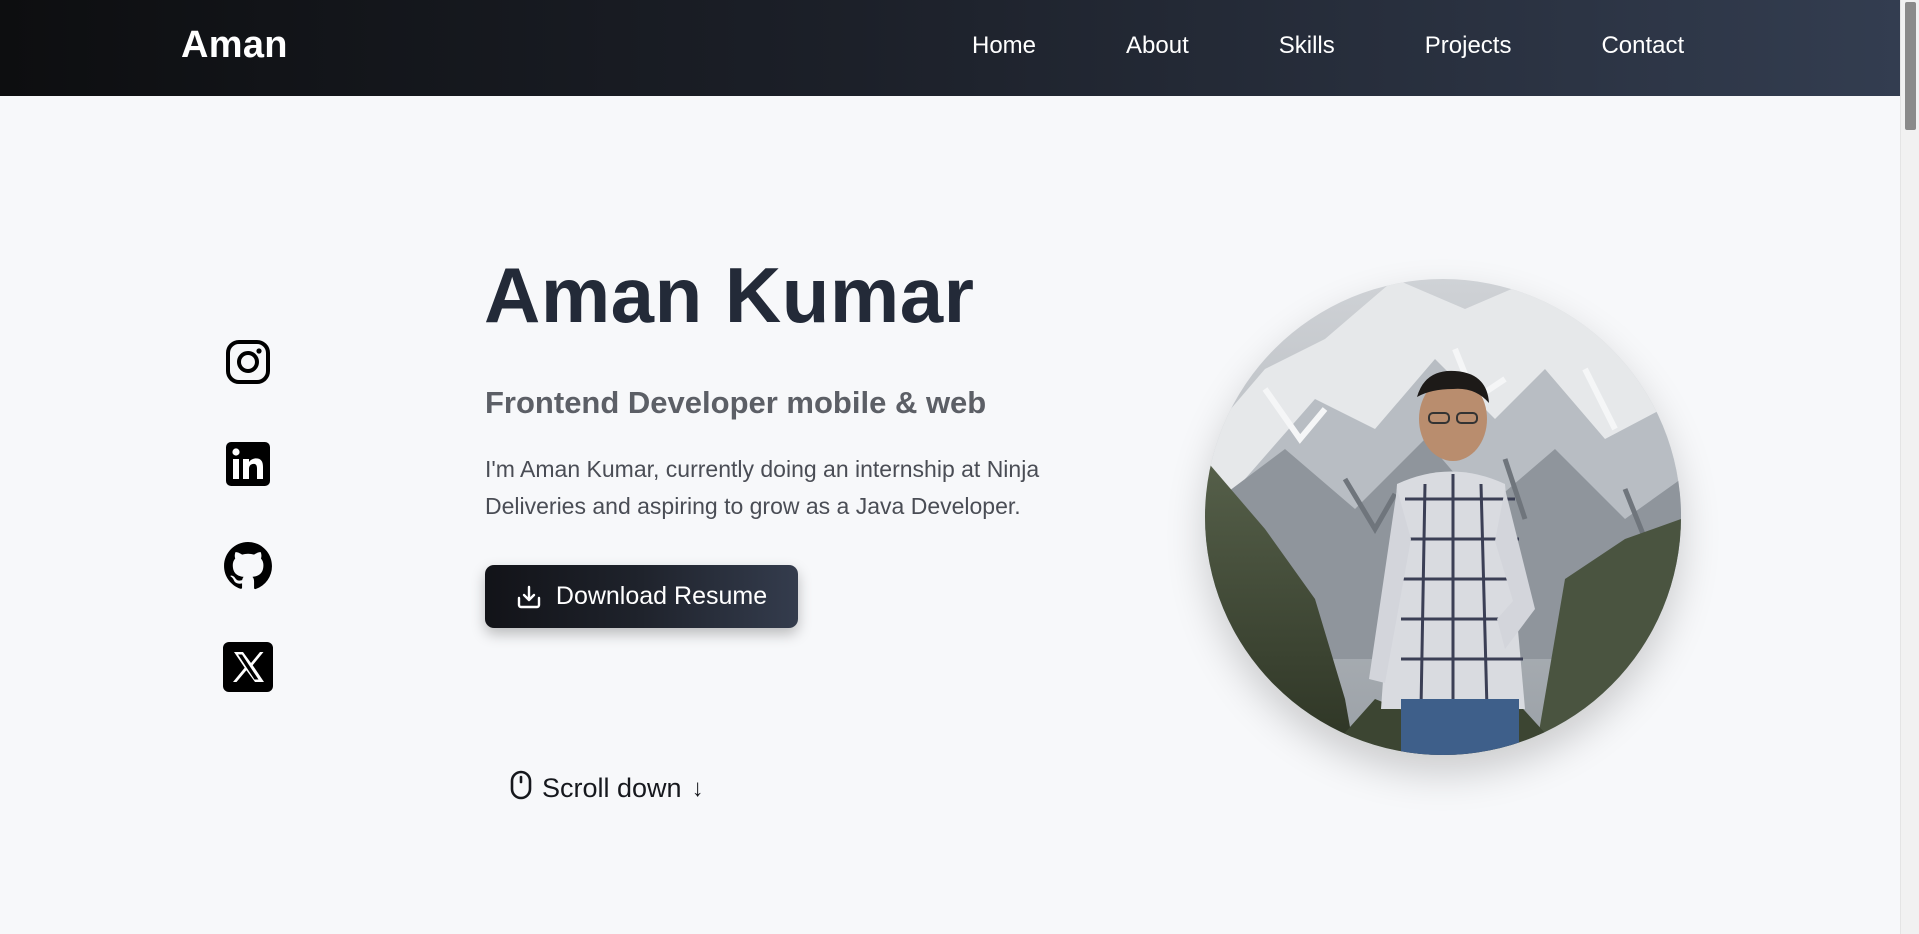  Describe the element at coordinates (736, 402) in the screenshot. I see `hero-subtitle: Frontend Developer mobile & web` at that location.